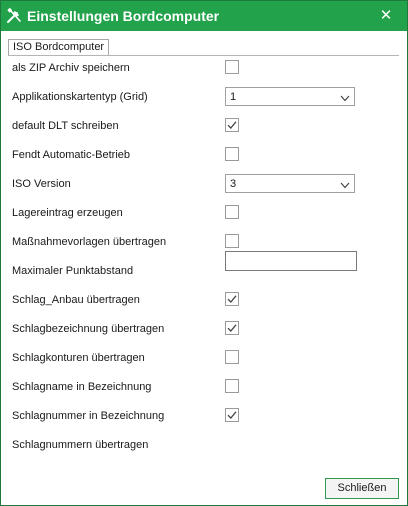  Describe the element at coordinates (362, 488) in the screenshot. I see `close-button: Schließen` at that location.